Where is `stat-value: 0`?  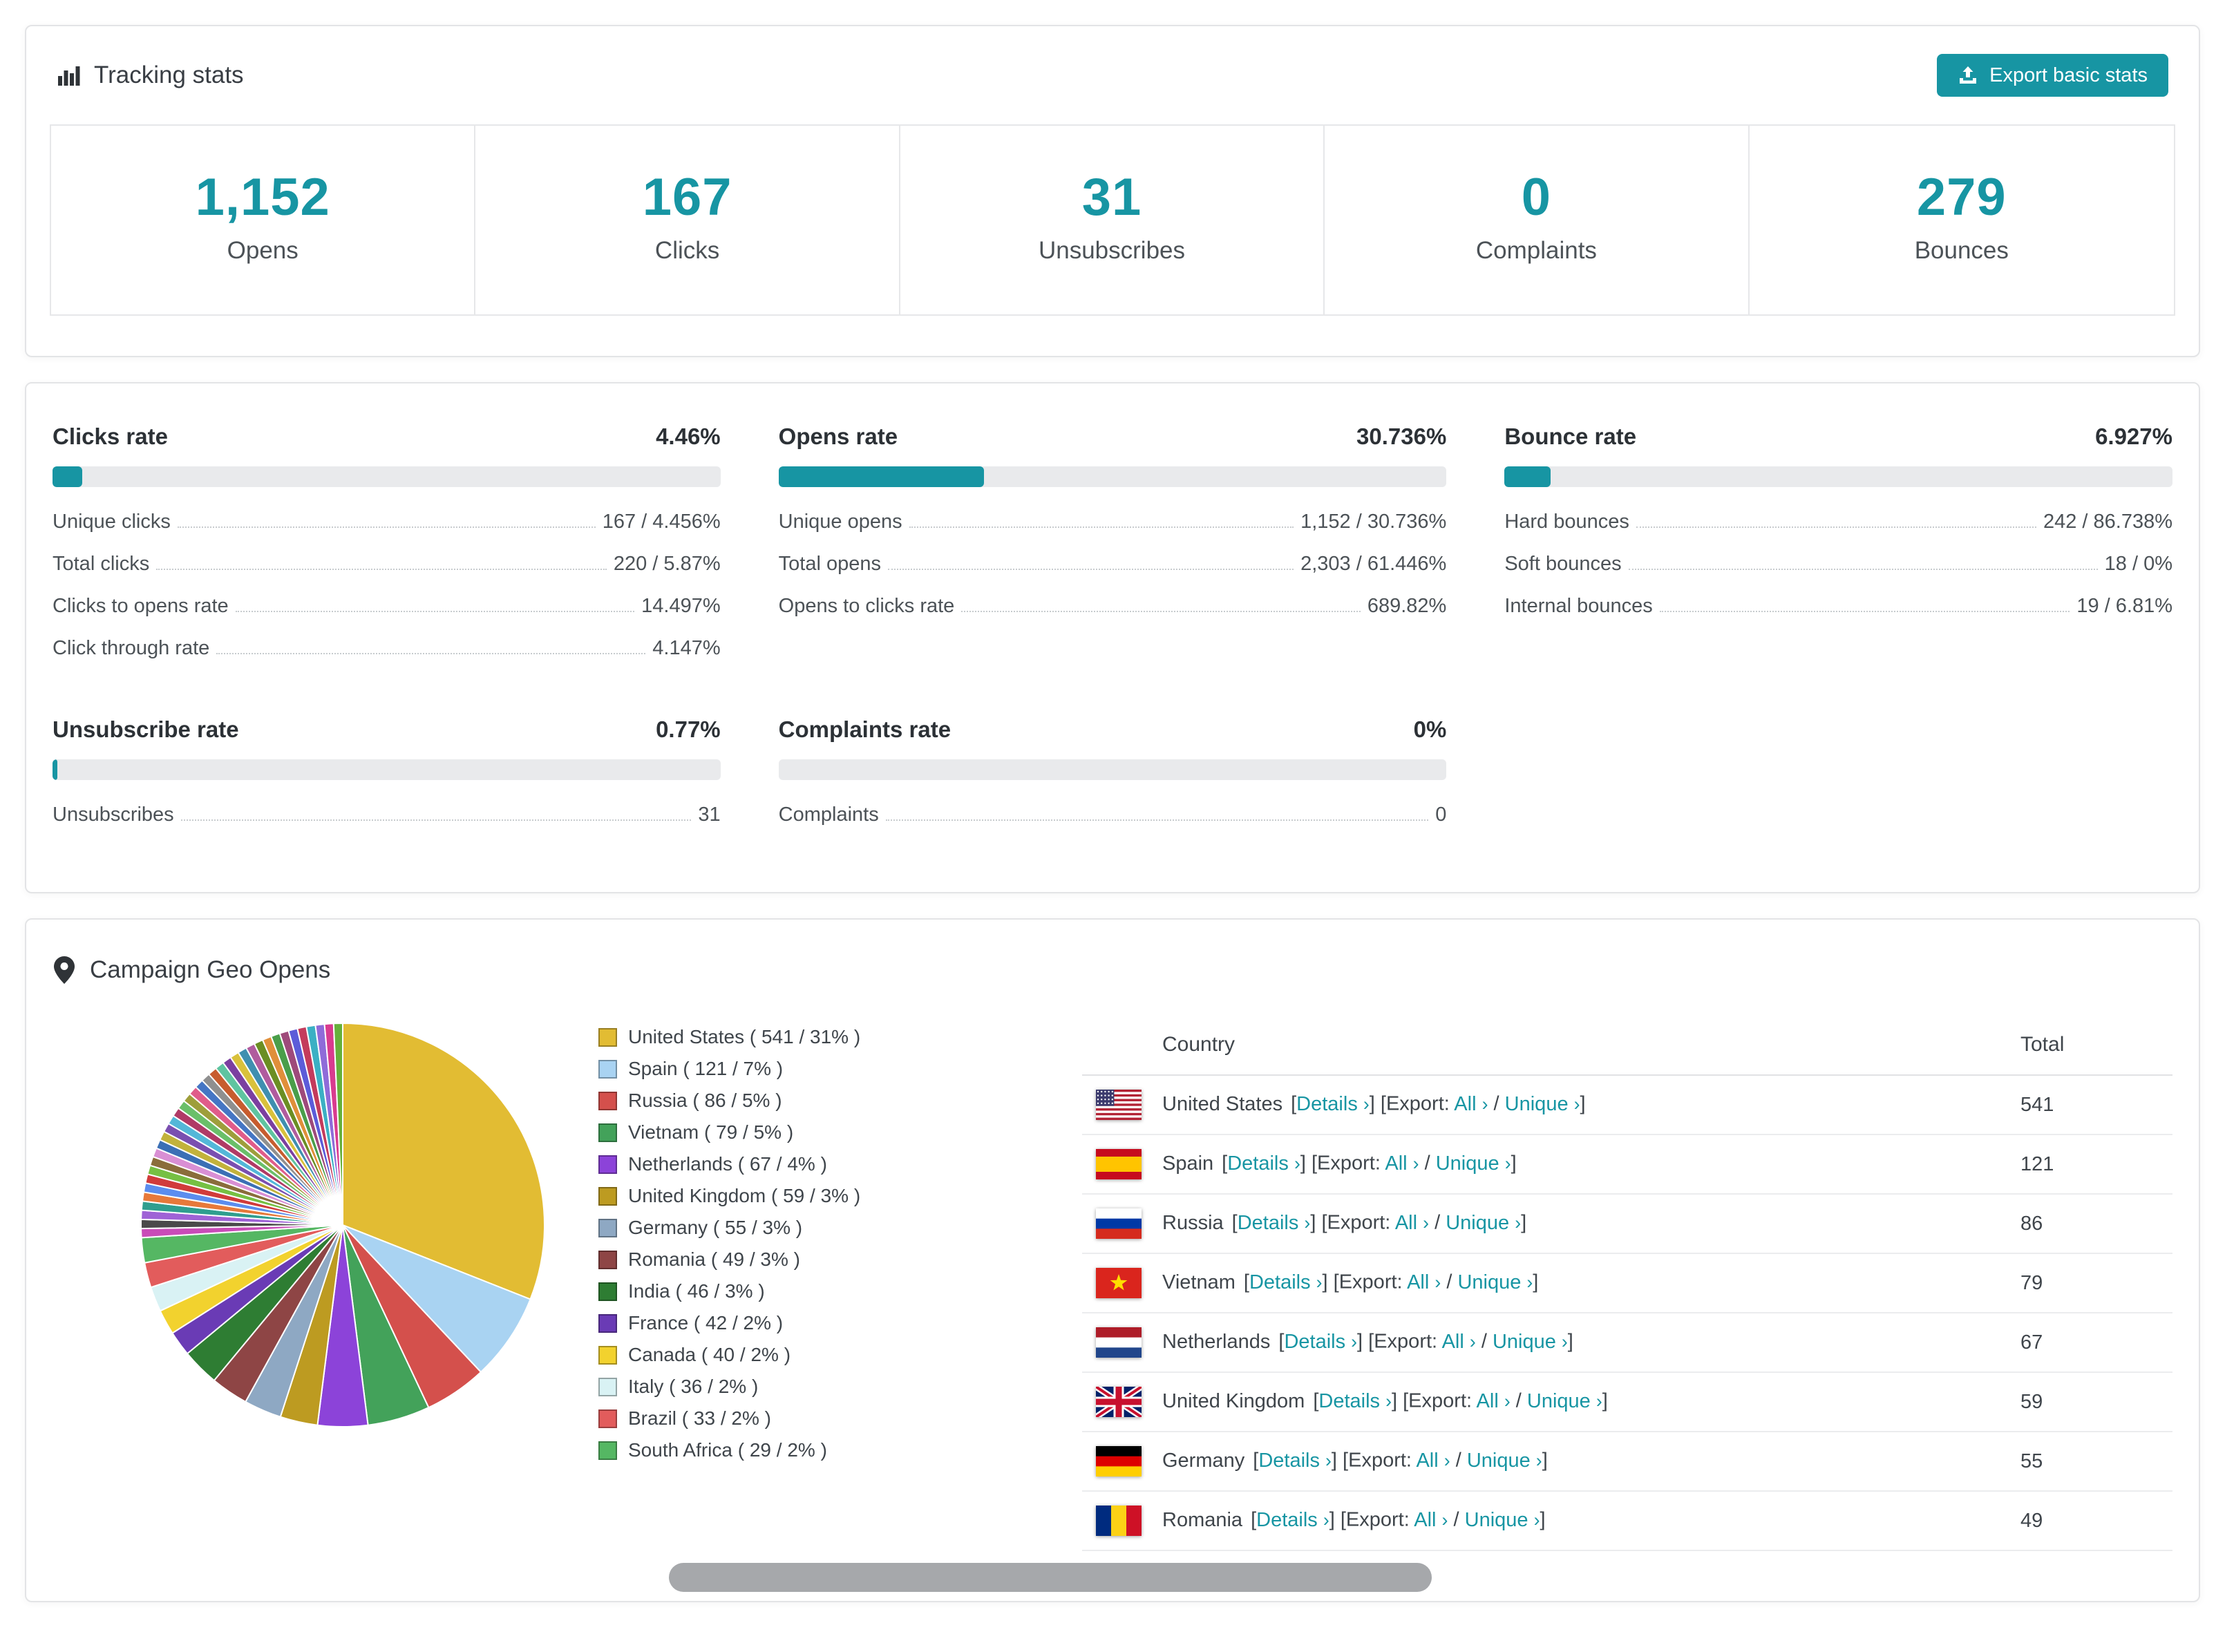 stat-value: 0 is located at coordinates (1536, 197).